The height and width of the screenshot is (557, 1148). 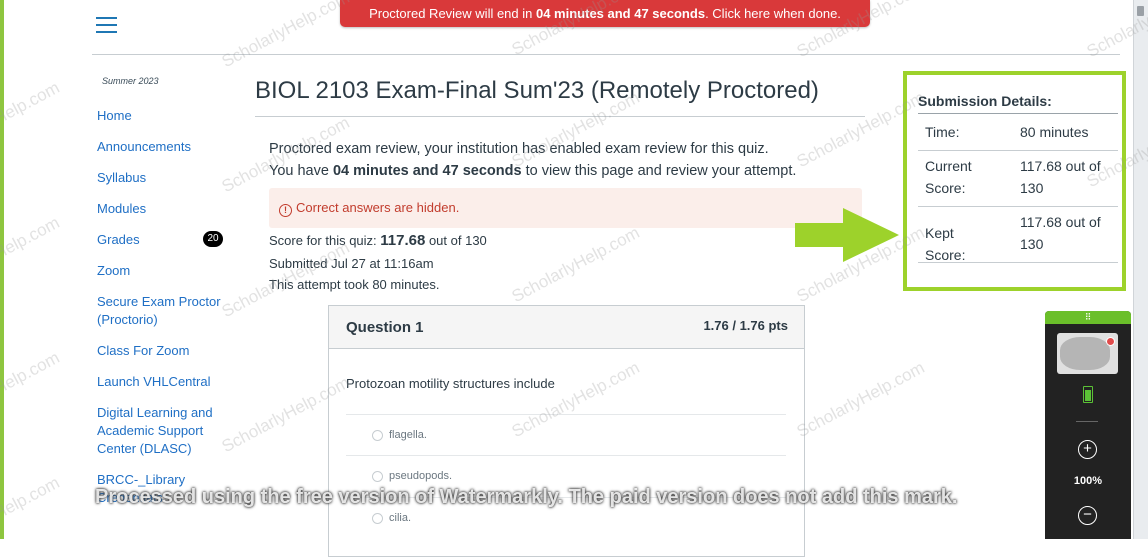 What do you see at coordinates (948, 177) in the screenshot?
I see `current-score-label: Current Score:` at bounding box center [948, 177].